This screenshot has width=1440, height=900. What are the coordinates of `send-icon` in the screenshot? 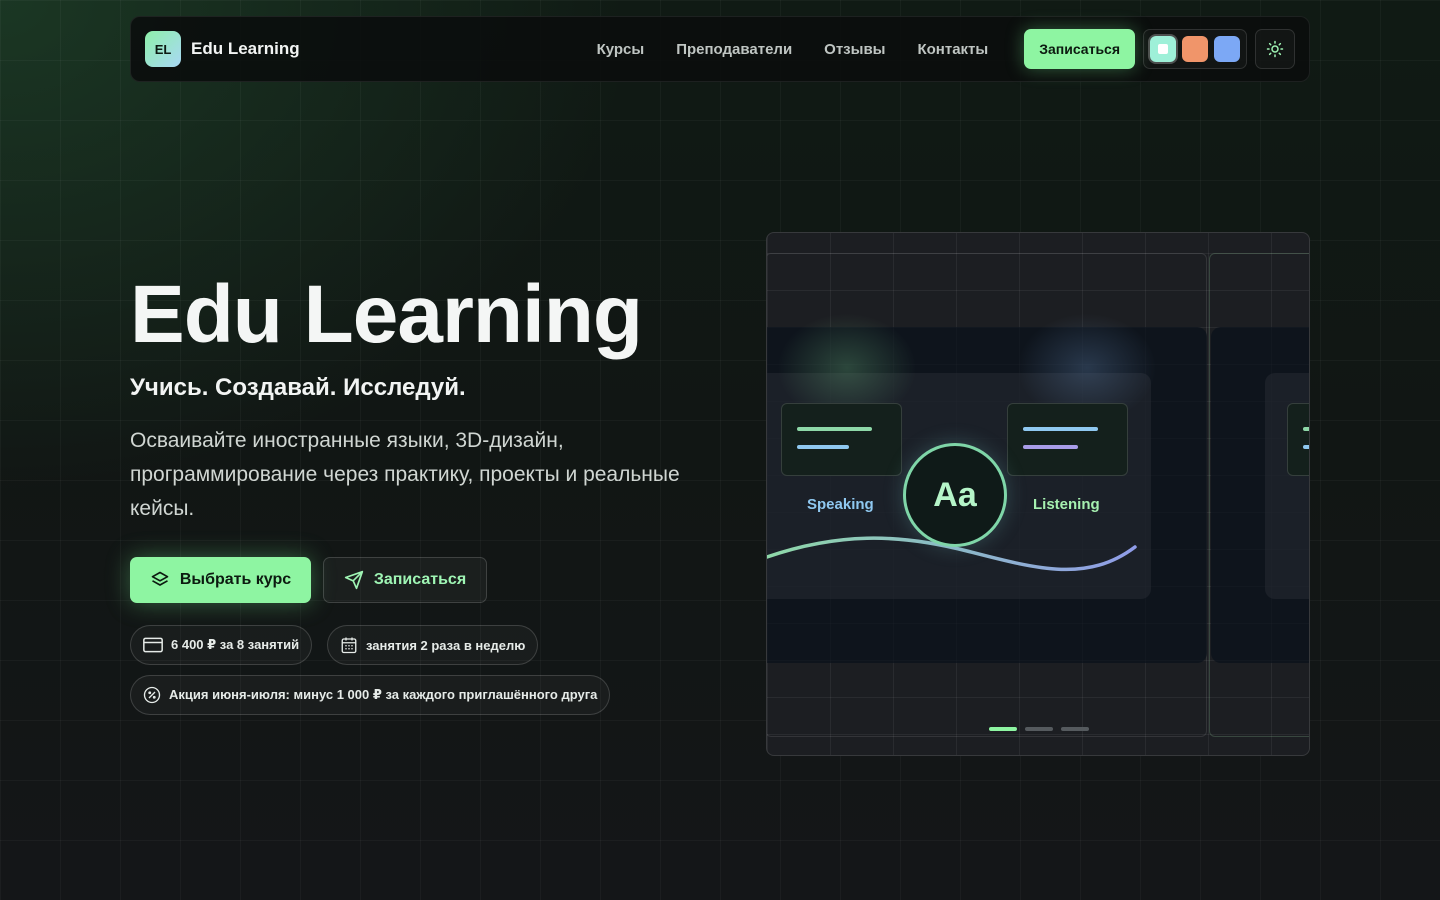 It's located at (353, 580).